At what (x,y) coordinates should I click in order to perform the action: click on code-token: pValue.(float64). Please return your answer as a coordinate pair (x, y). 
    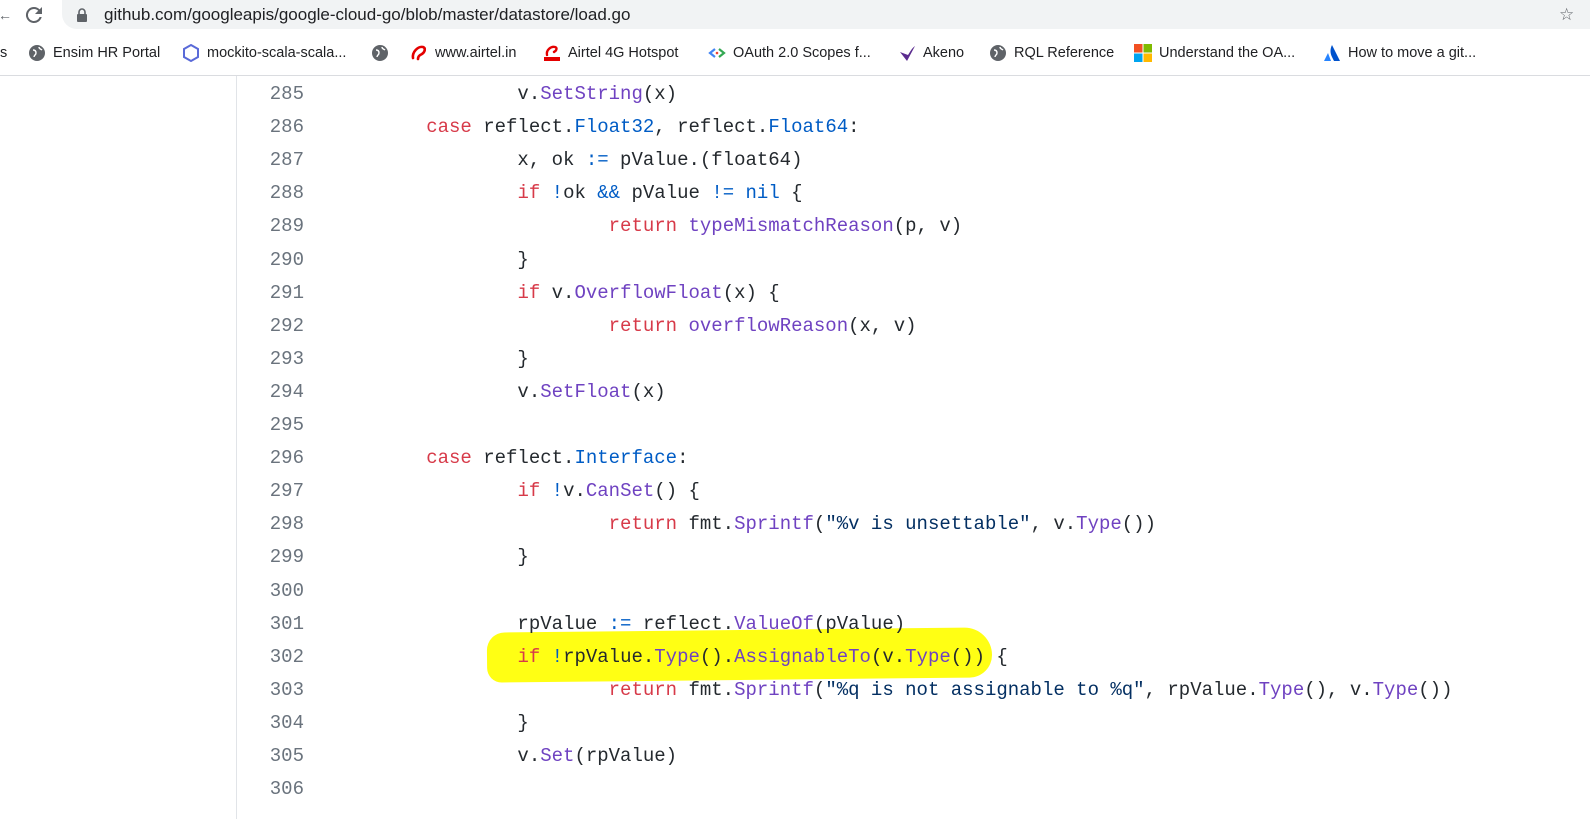
    Looking at the image, I should click on (705, 160).